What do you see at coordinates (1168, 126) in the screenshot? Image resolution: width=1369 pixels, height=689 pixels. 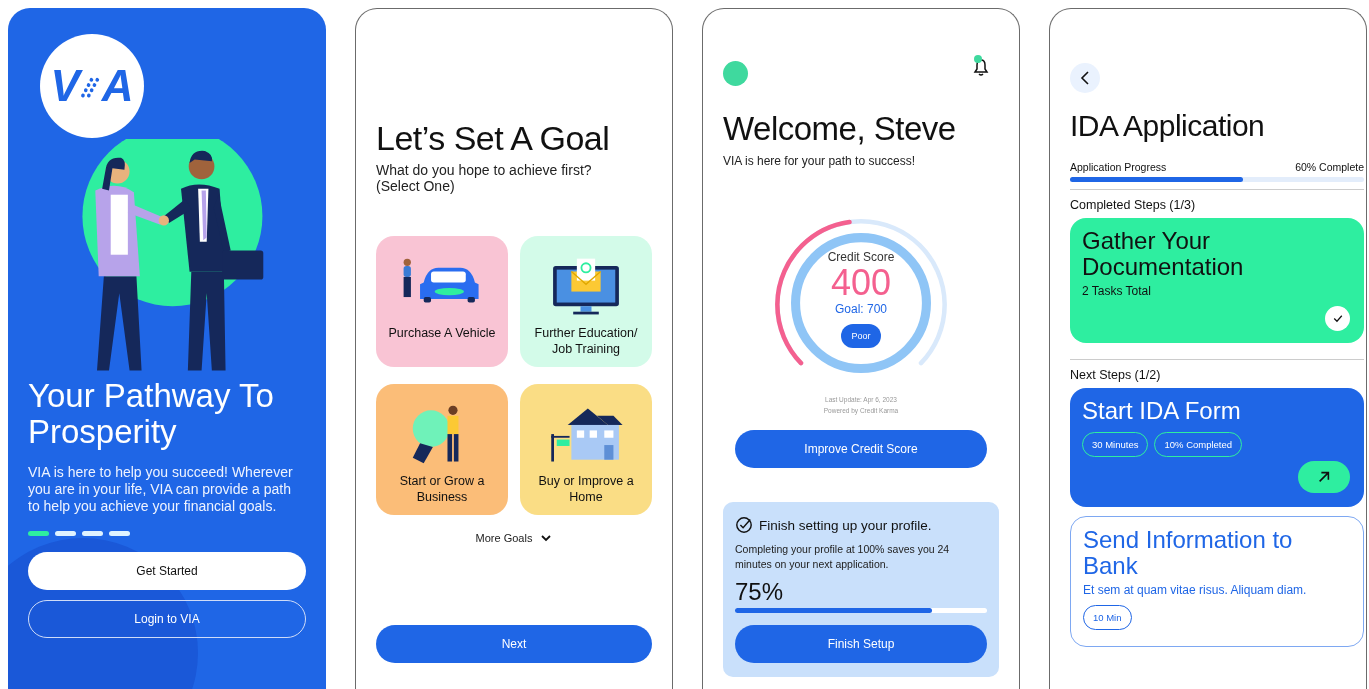 I see `screen-title: IDA Application` at bounding box center [1168, 126].